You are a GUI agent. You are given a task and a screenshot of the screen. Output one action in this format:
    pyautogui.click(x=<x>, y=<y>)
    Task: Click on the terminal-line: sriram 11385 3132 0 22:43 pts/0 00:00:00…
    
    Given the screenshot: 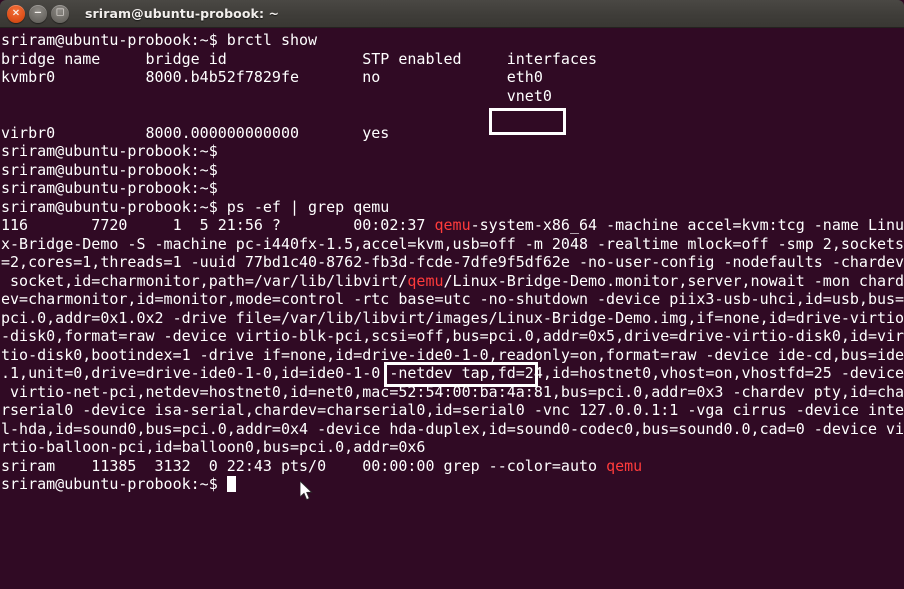 What is the action you would take?
    pyautogui.click(x=452, y=466)
    